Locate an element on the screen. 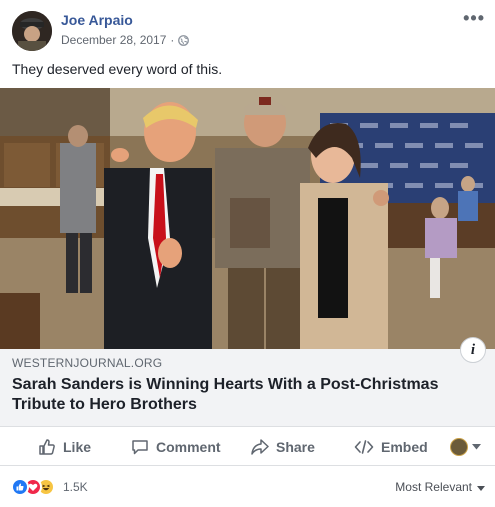  comment-sort-dropdown: Most Relevant is located at coordinates (440, 487).